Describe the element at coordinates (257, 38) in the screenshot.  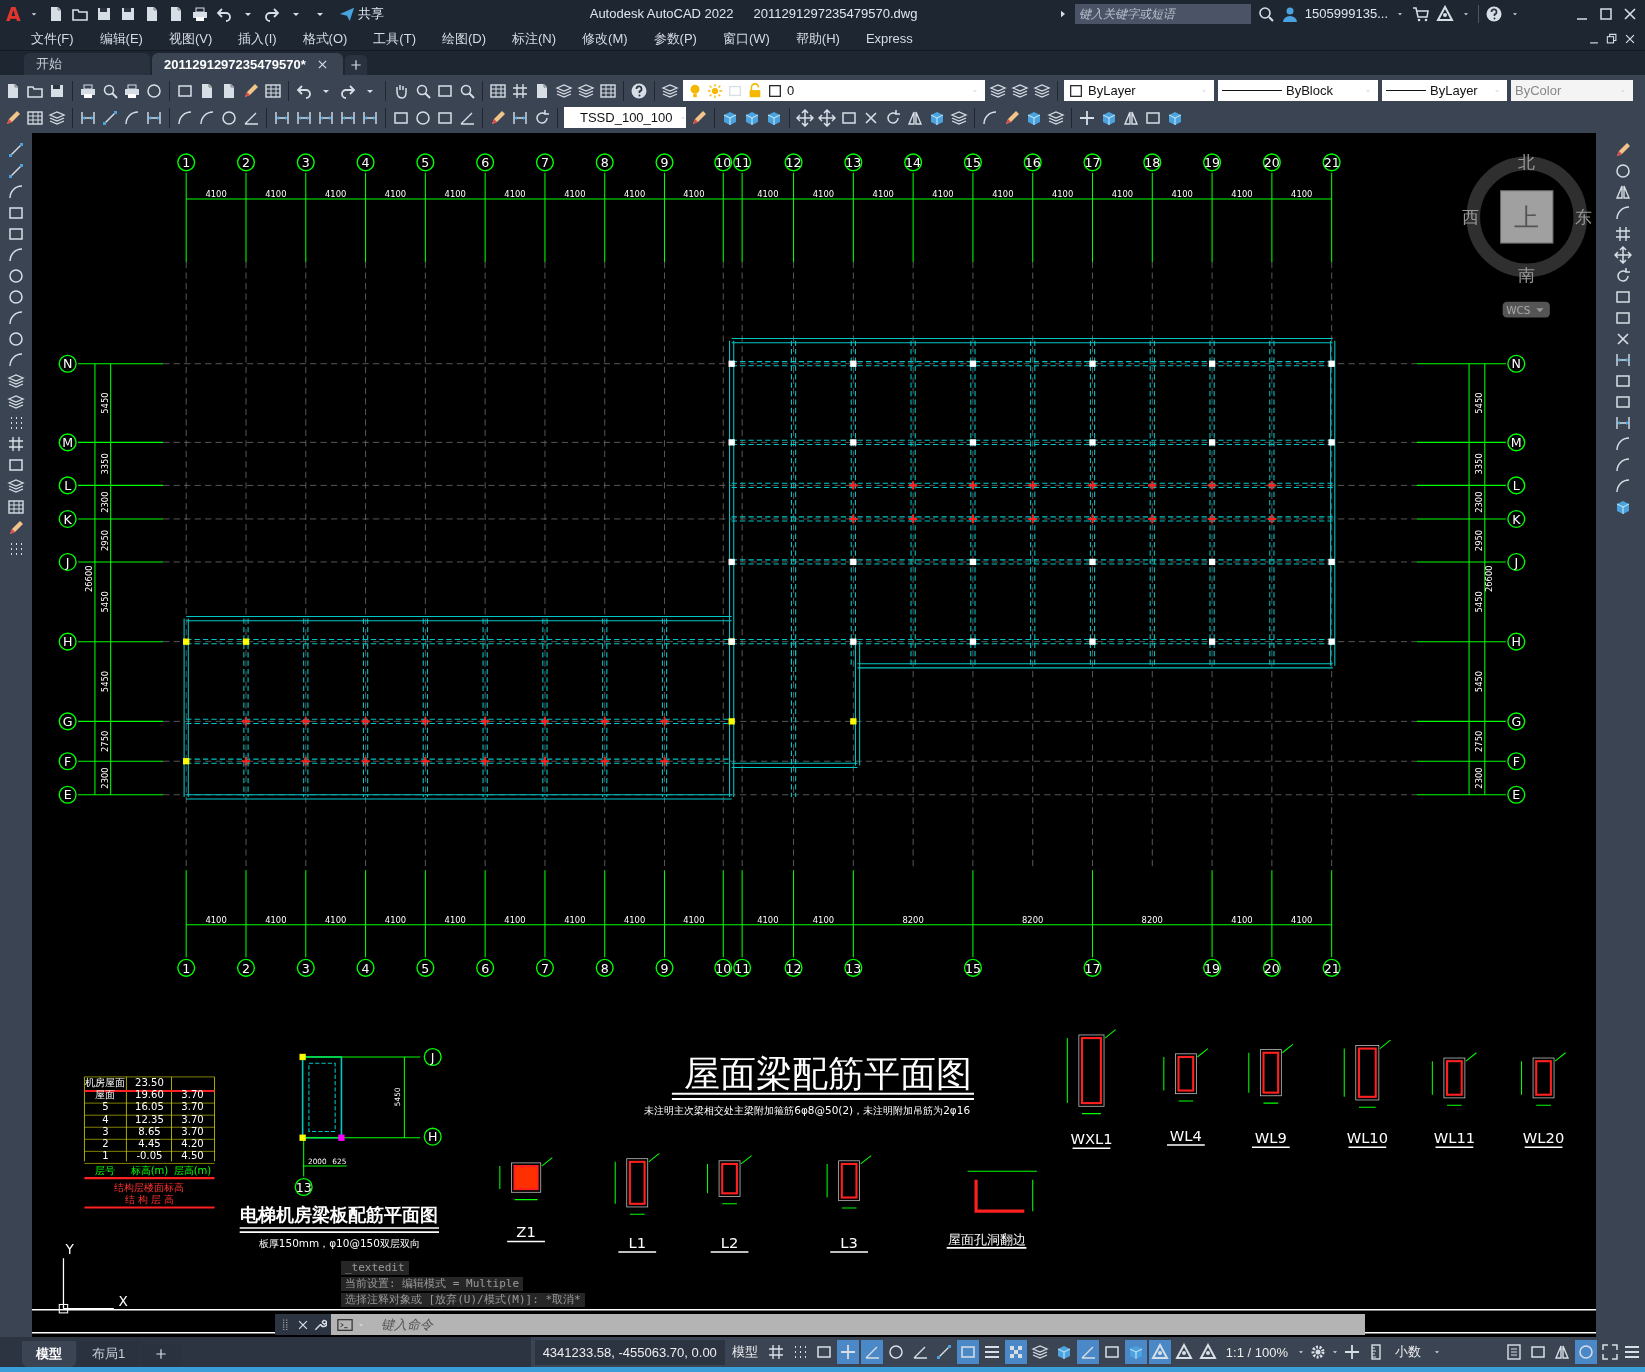
I see `menu-item: 插入(I)` at that location.